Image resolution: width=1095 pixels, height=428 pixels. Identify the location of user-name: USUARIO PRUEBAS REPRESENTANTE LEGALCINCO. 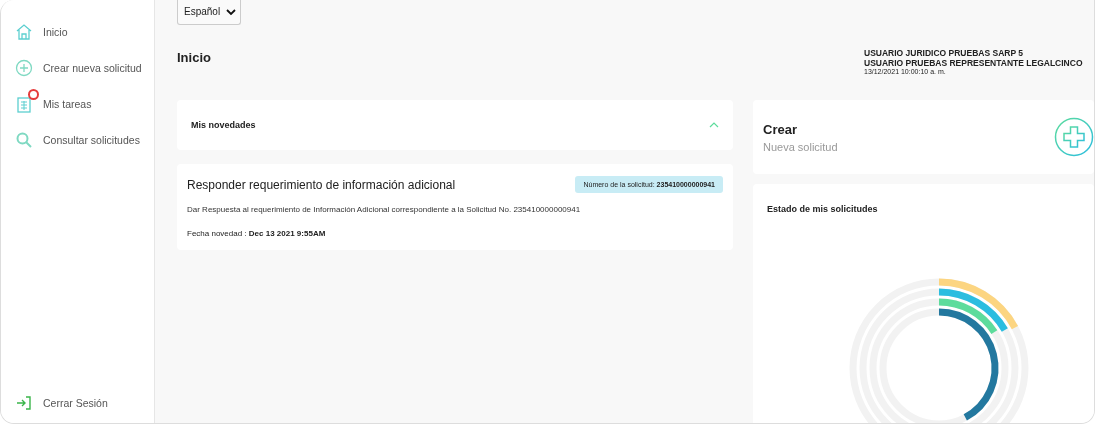
(974, 63).